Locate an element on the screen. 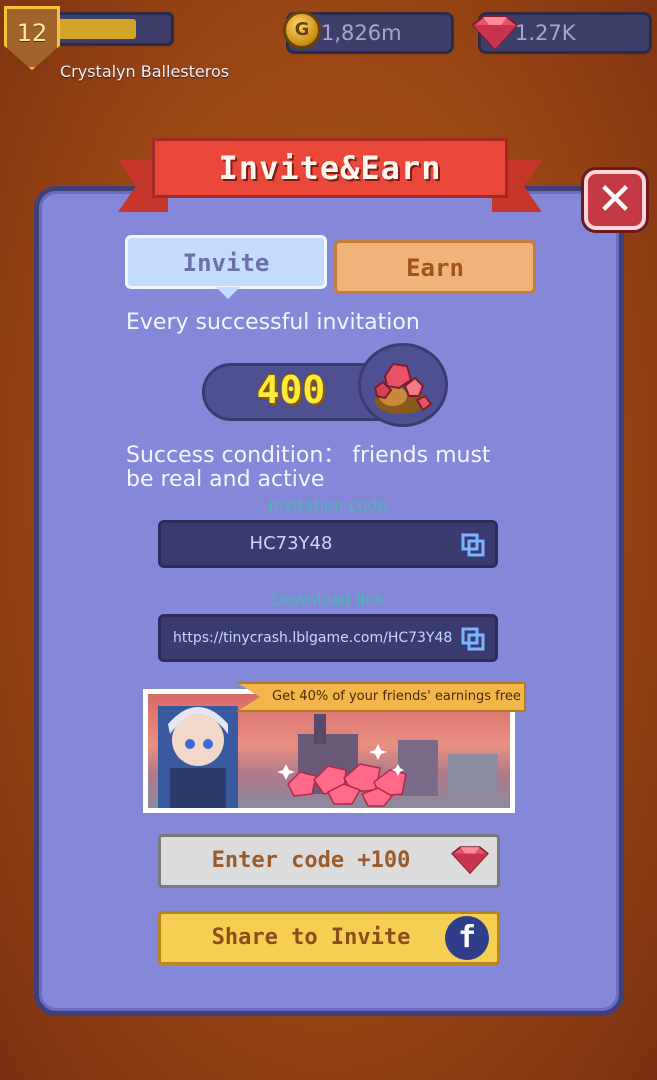  enter-code-button: Enter code +100 is located at coordinates (329, 861).